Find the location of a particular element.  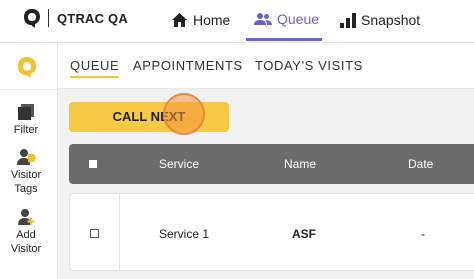

sidebar-item-visitor-tags: Visitor Tags is located at coordinates (26, 172).